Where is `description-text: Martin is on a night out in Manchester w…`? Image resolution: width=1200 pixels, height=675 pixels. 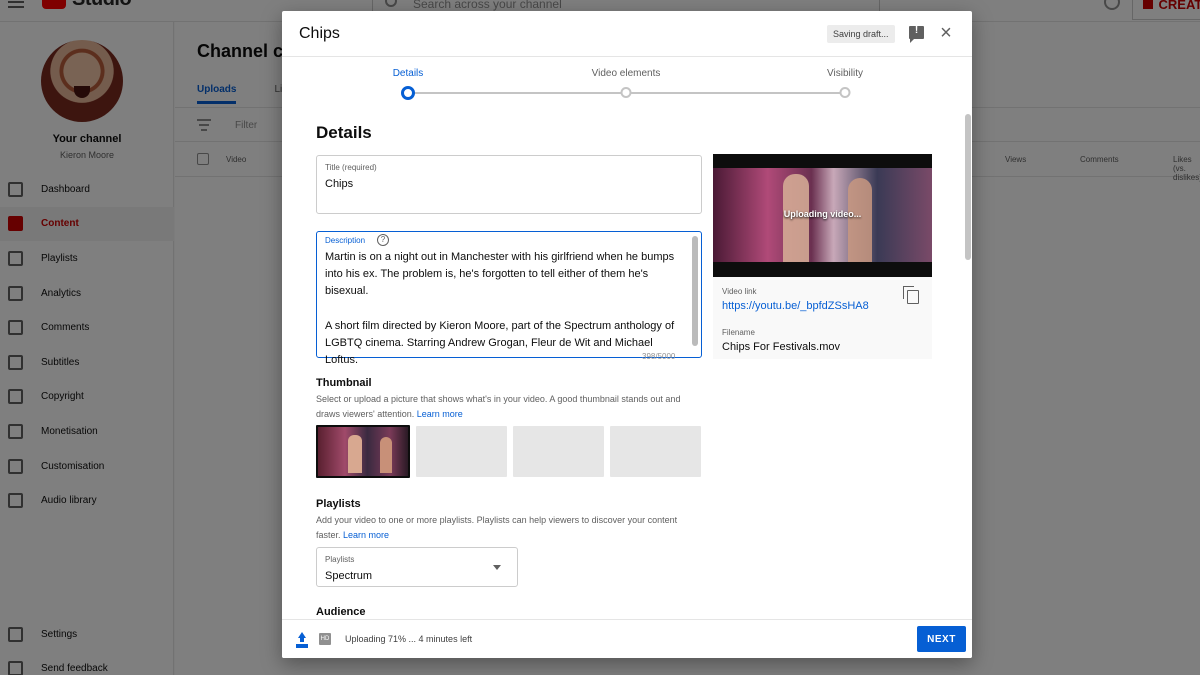
description-text: Martin is on a night out in Manchester w… is located at coordinates (505, 309).